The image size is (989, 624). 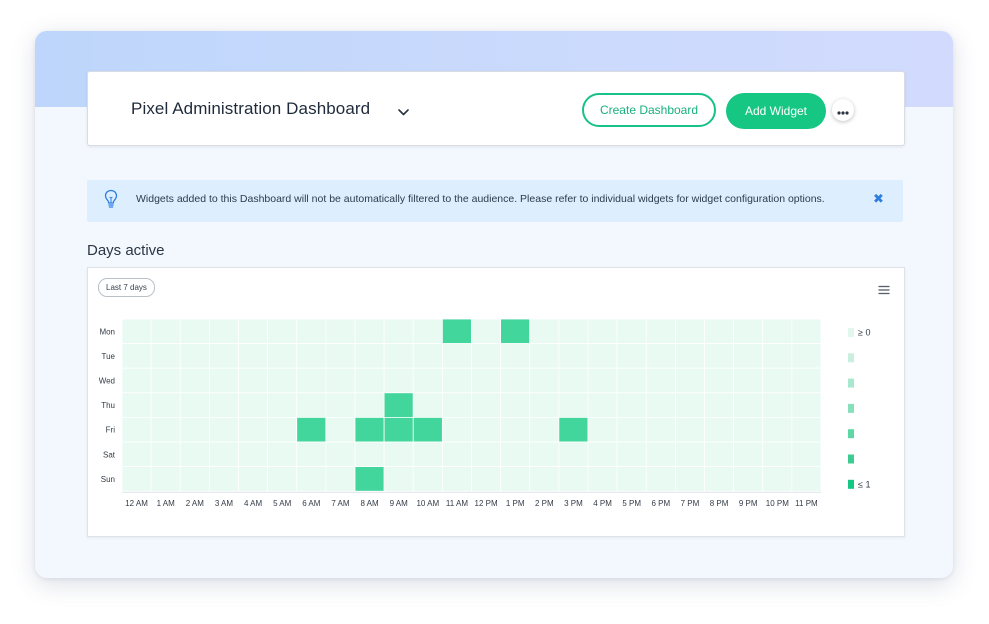 What do you see at coordinates (195, 503) in the screenshot?
I see `x-axis-label: 2 AM` at bounding box center [195, 503].